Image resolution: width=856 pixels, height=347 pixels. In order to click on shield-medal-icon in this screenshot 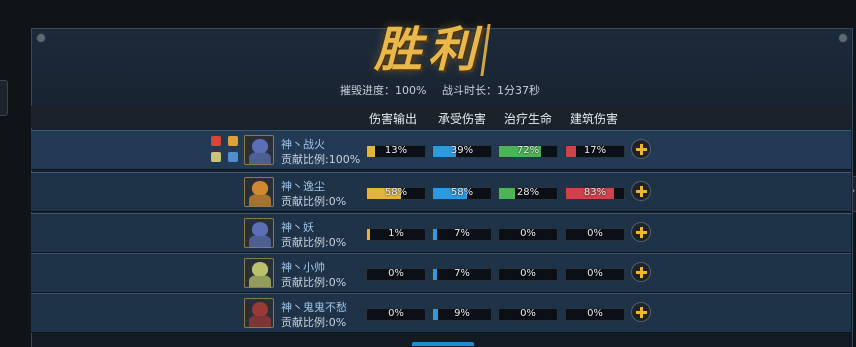, I will do `click(233, 157)`.